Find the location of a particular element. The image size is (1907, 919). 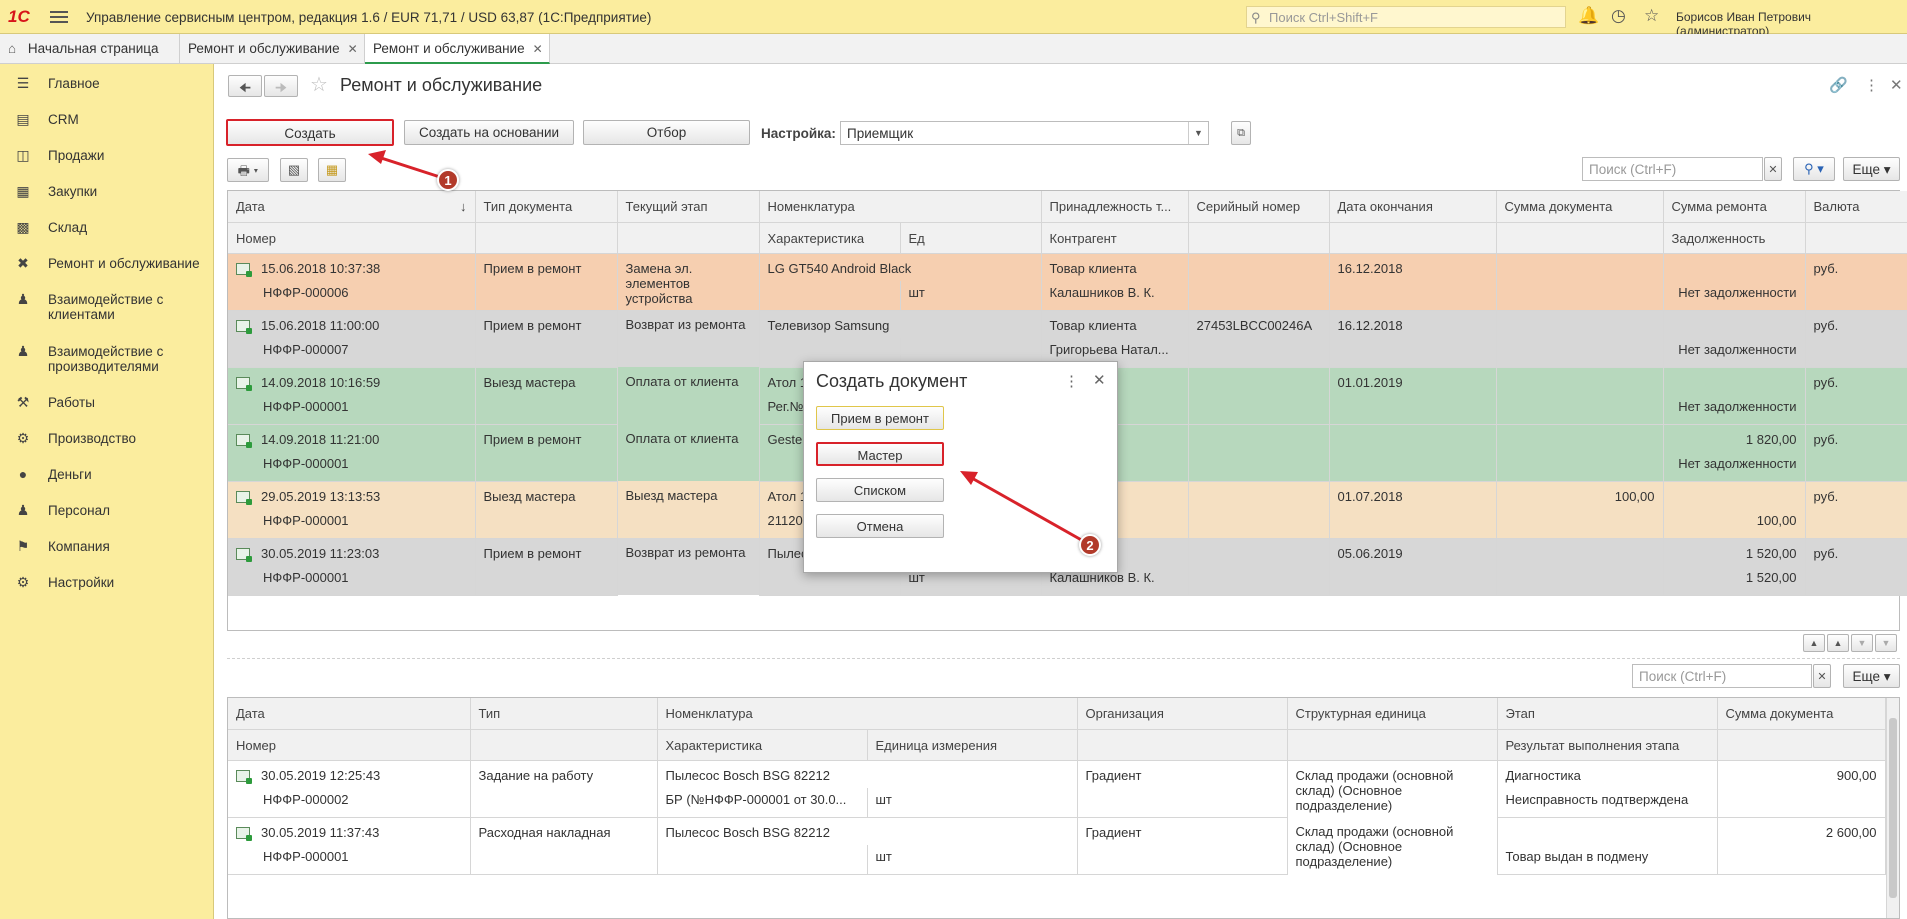

arrow-2-head is located at coordinates (969, 478).